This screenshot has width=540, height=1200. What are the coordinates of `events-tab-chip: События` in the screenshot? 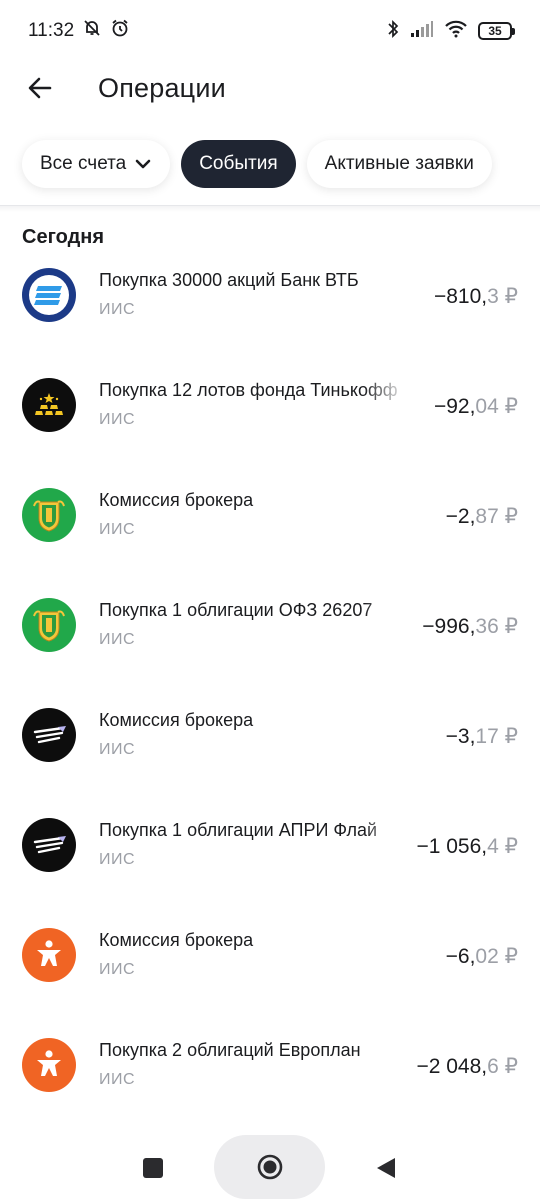 It's located at (238, 164).